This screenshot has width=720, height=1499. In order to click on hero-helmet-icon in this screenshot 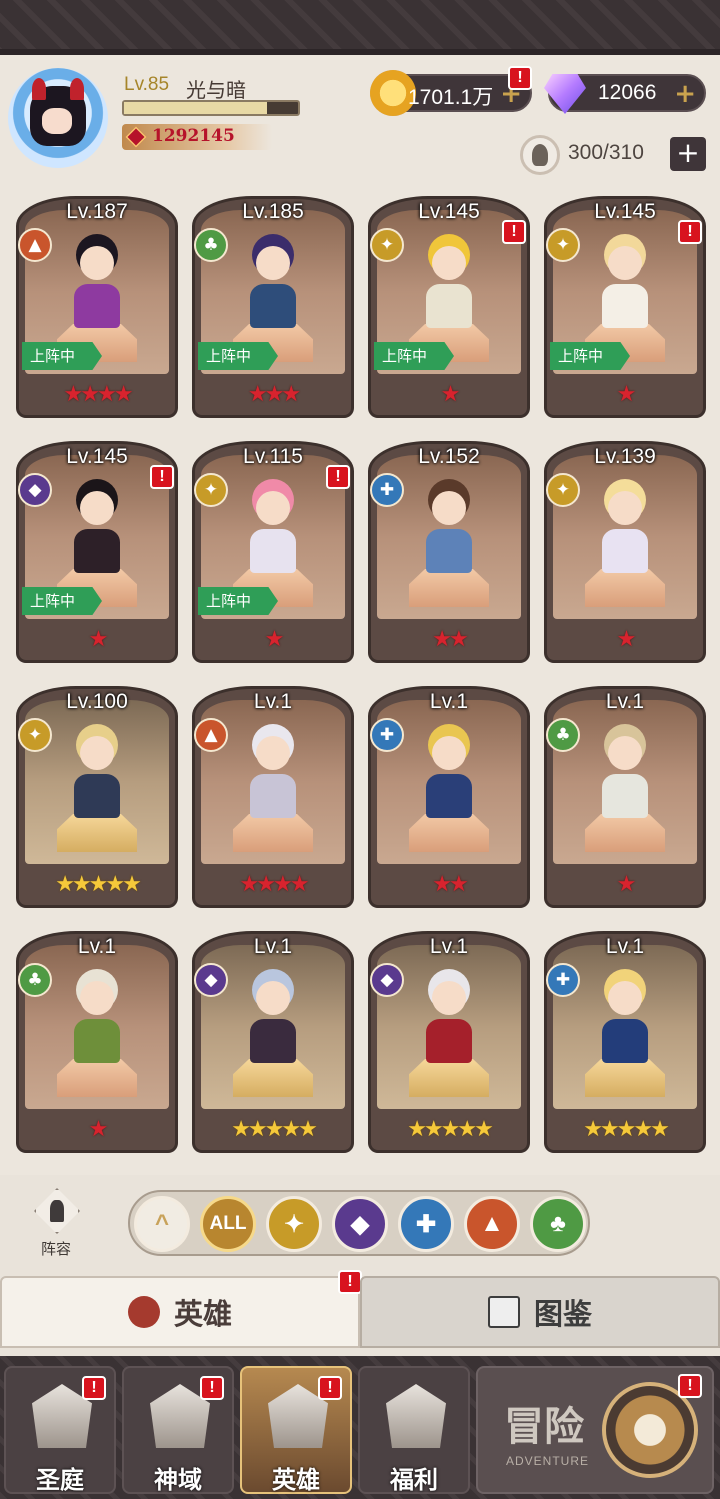, I will do `click(143, 1312)`.